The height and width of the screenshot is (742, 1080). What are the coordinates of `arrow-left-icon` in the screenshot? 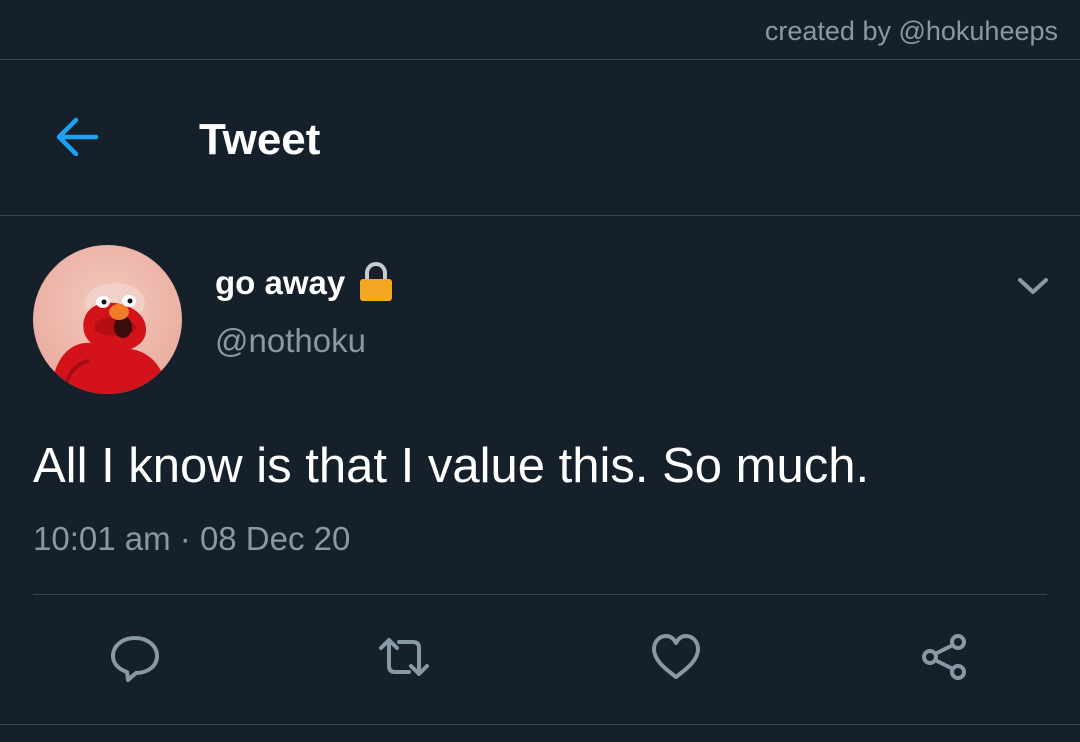 It's located at (77, 137).